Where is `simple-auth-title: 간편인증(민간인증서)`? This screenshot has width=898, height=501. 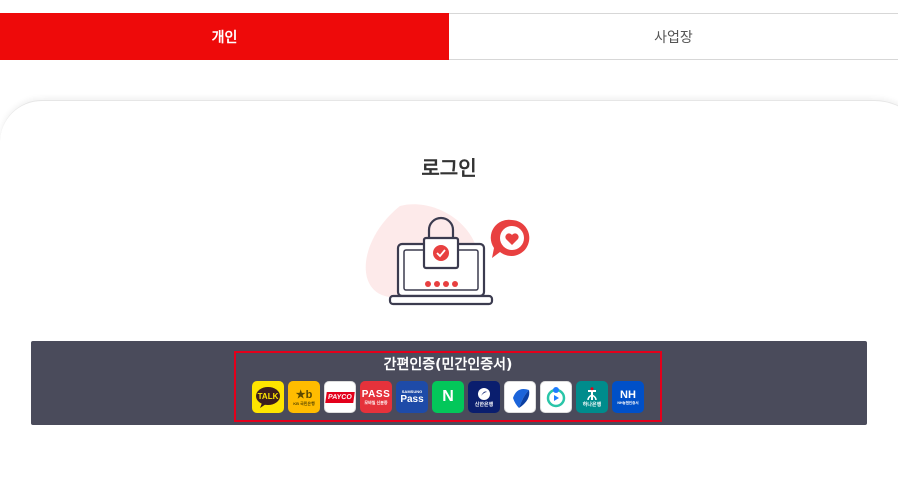 simple-auth-title: 간편인증(민간인증서) is located at coordinates (448, 365).